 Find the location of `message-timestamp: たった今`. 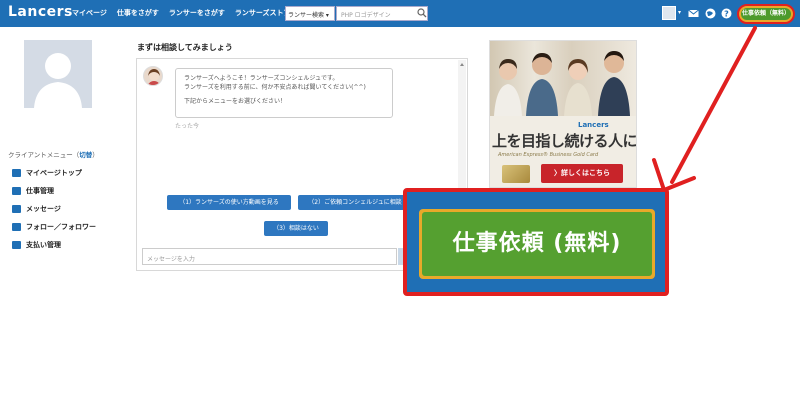

message-timestamp: たった今 is located at coordinates (187, 126).